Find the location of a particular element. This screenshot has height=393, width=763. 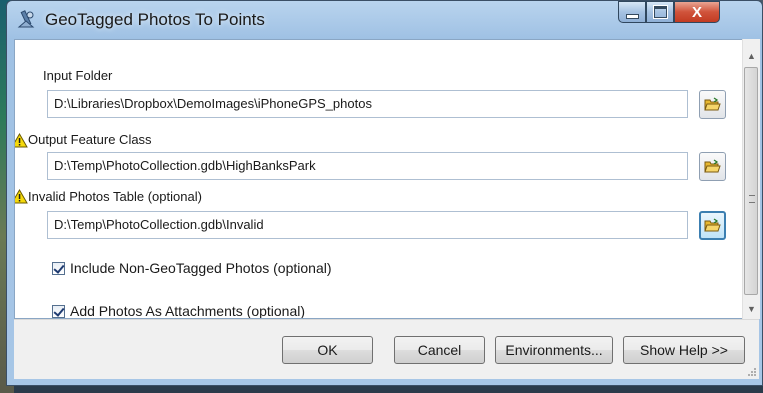

invalid-photos-table-label: Invalid Photos Table (optional) is located at coordinates (115, 196).